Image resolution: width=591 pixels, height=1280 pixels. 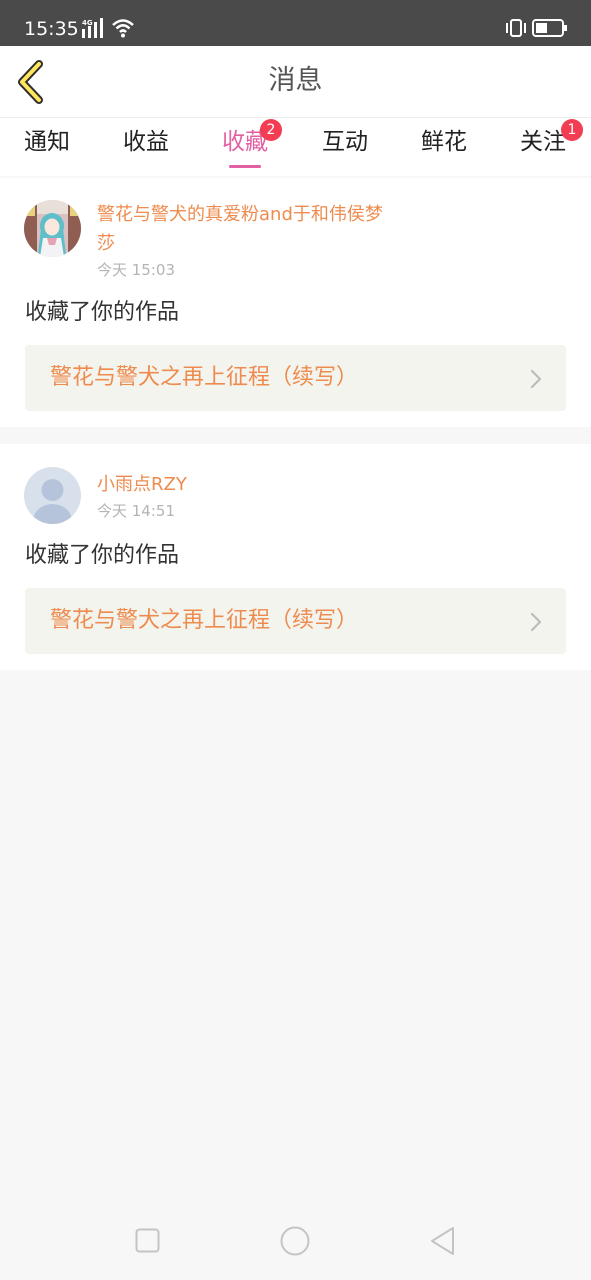 I want to click on signal-icon, so click(x=92, y=28).